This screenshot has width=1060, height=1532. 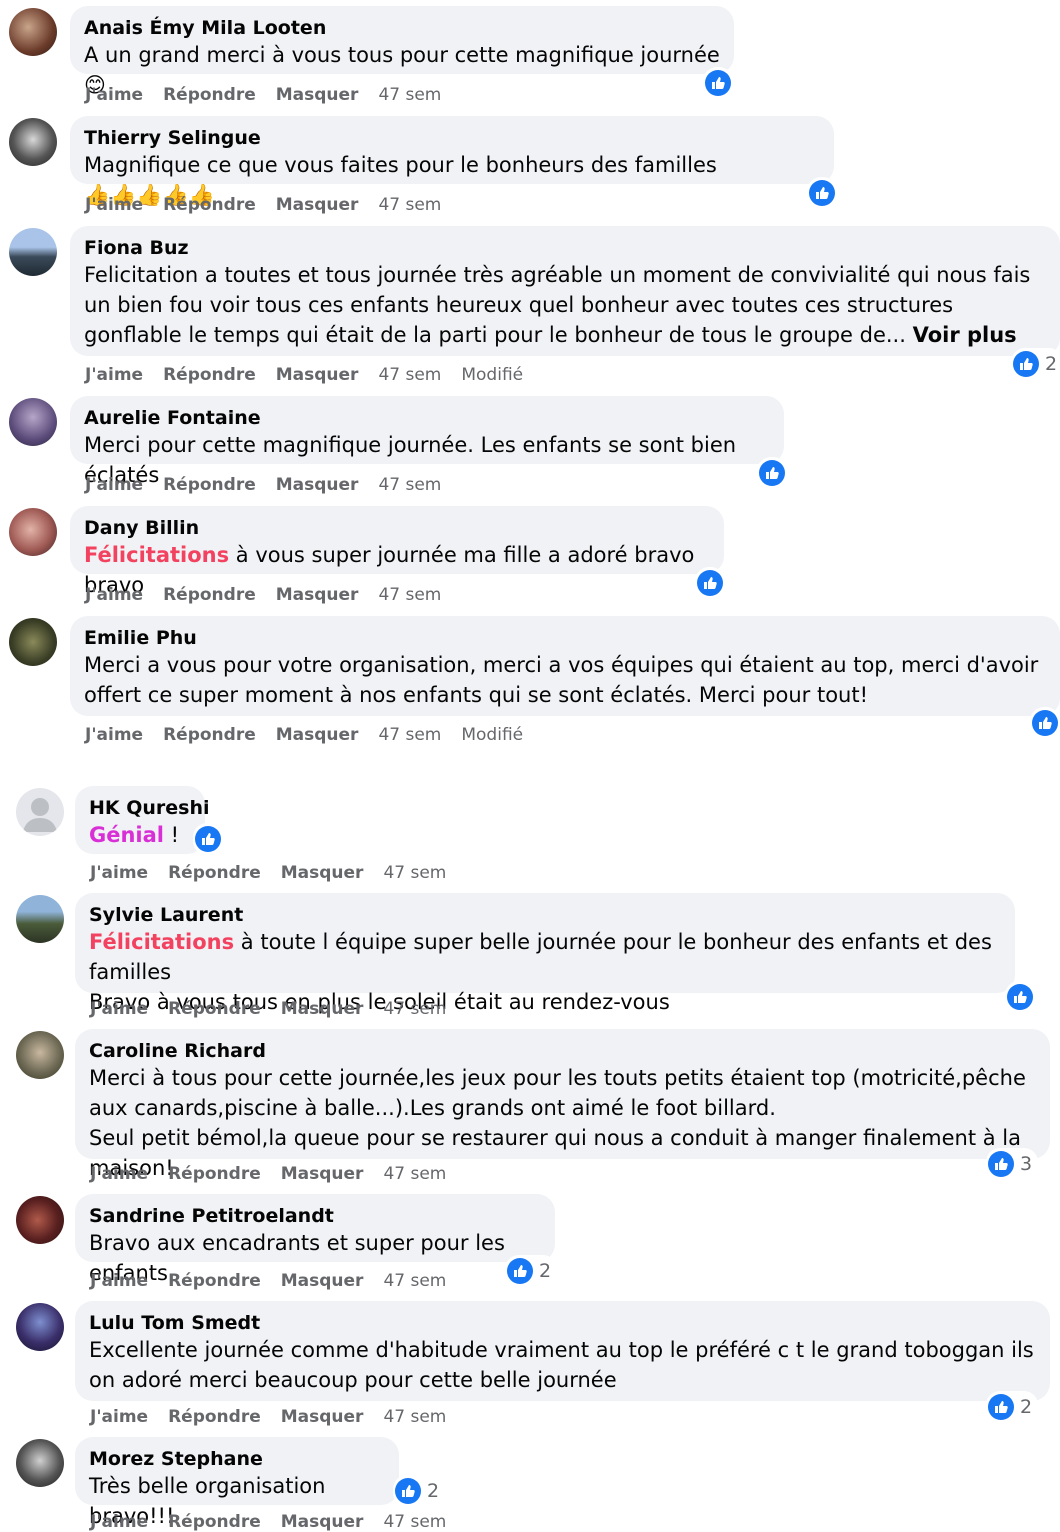 What do you see at coordinates (427, 418) in the screenshot?
I see `author-name: Aurelie Fontaine` at bounding box center [427, 418].